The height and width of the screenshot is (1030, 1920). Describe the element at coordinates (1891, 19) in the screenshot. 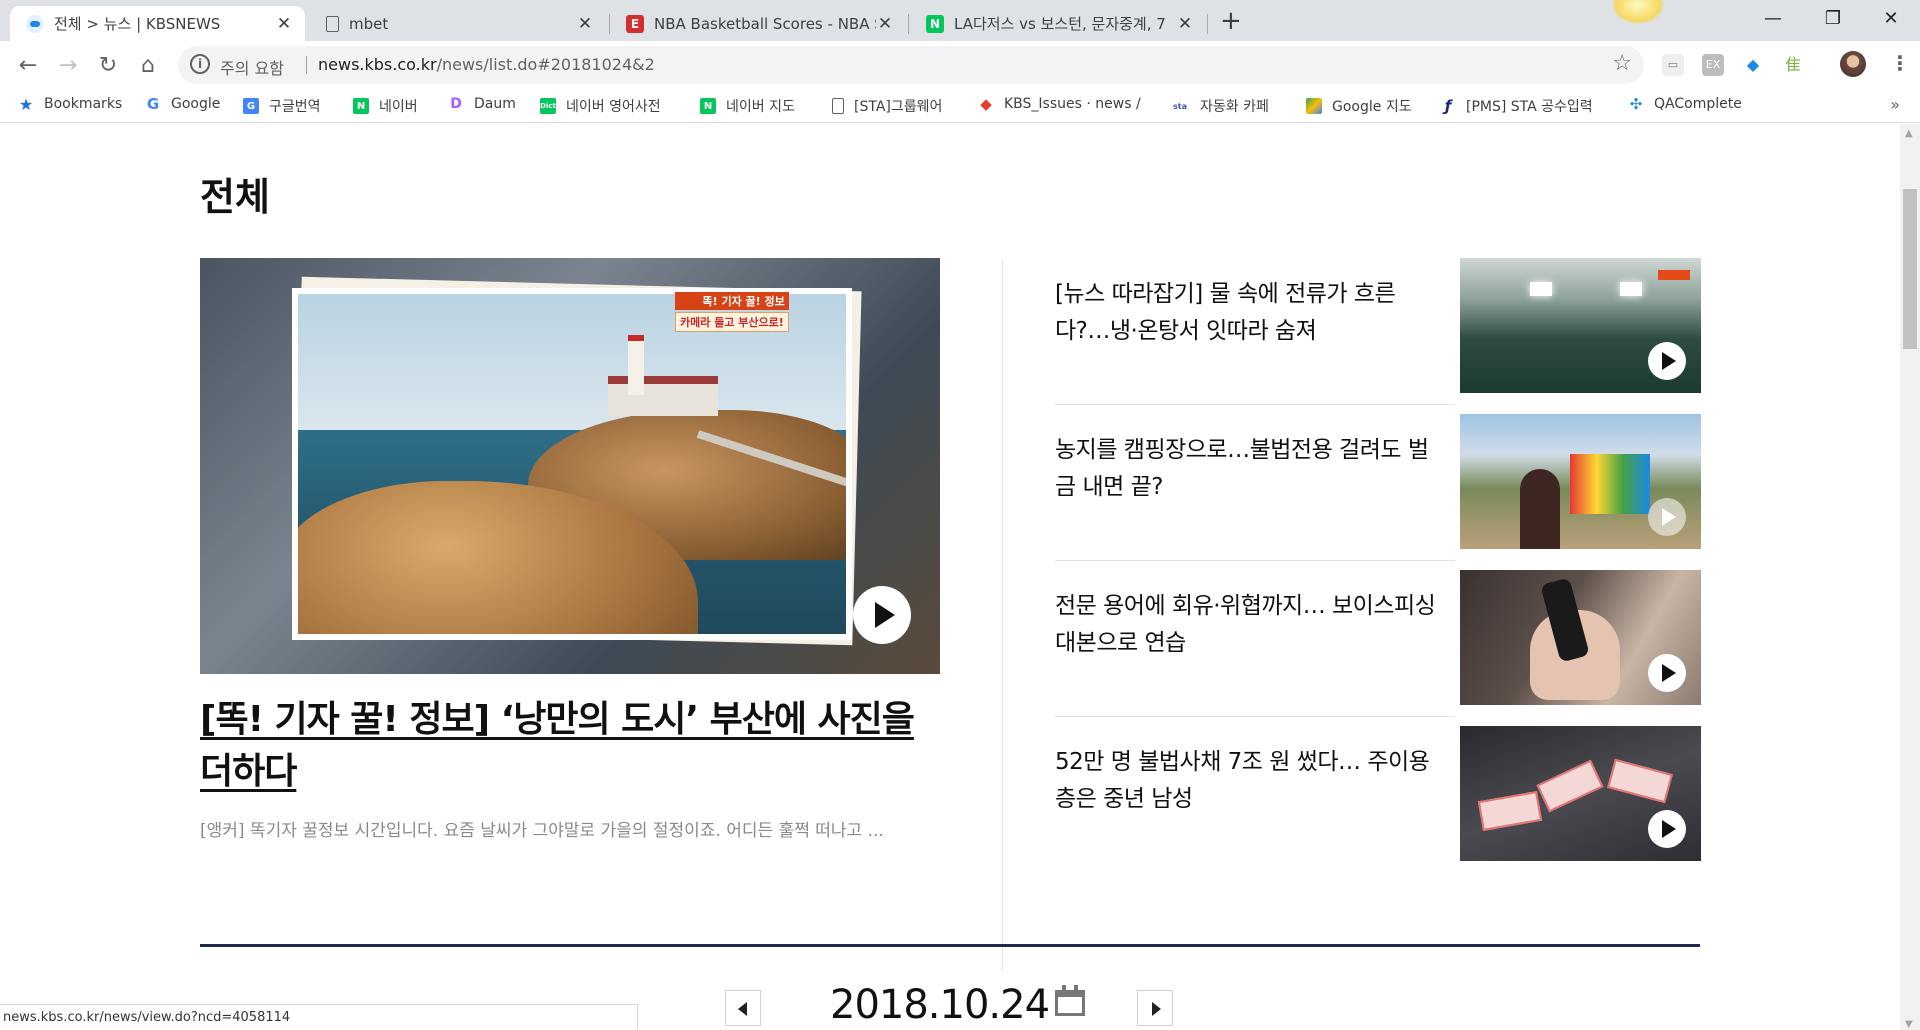

I see `close-window-button: ✕` at that location.